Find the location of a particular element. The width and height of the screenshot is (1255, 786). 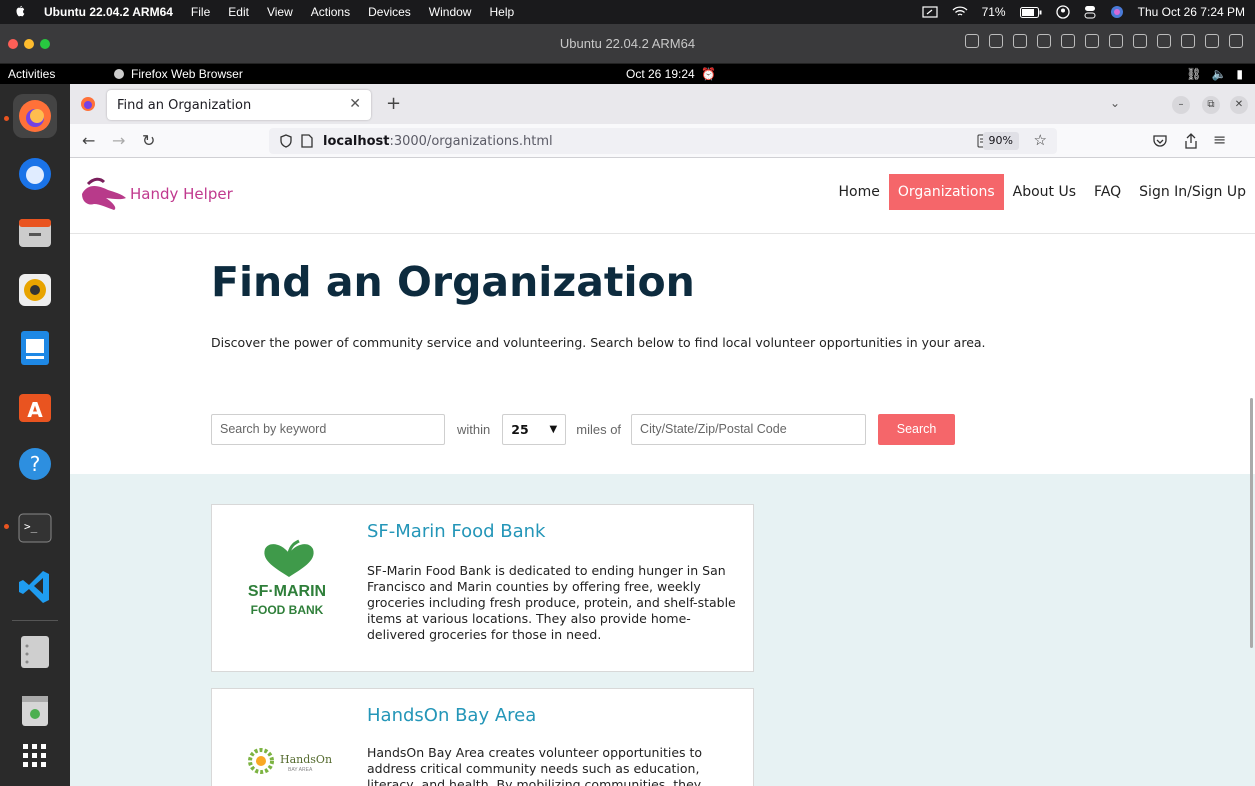

keyword-search-input: Search by keyword is located at coordinates (328, 429).